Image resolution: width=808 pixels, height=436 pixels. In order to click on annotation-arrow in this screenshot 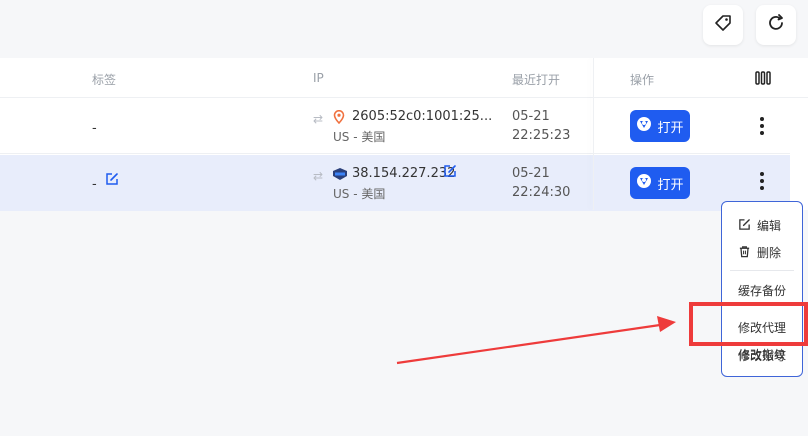, I will do `click(536, 340)`.